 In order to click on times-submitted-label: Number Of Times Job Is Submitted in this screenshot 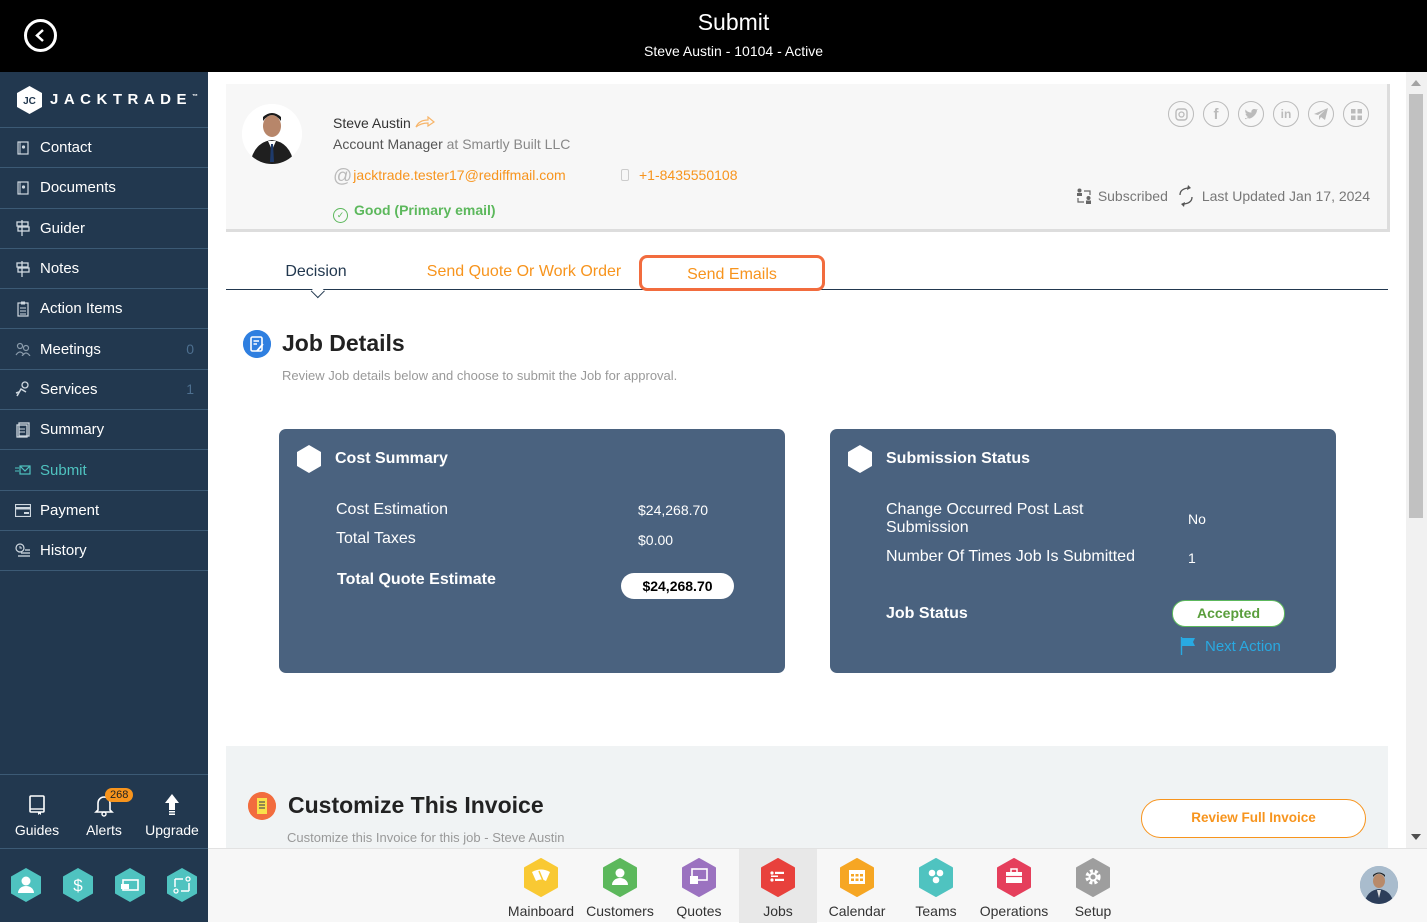, I will do `click(1010, 556)`.